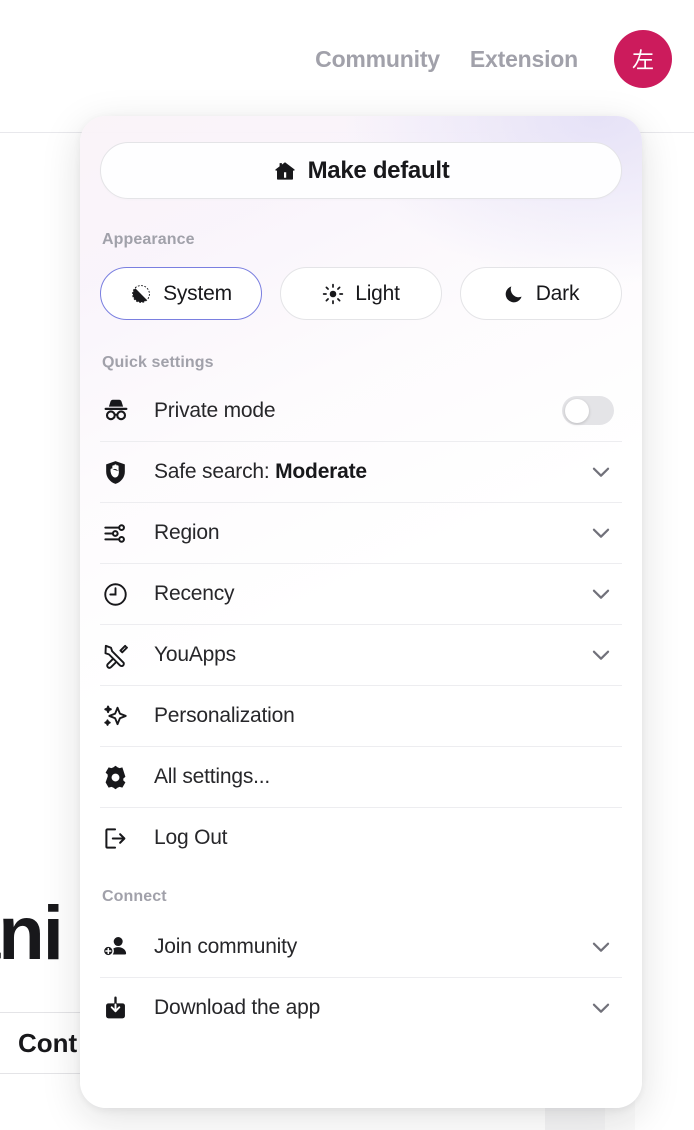 This screenshot has height=1130, width=694. I want to click on background-heading: ani, so click(32, 933).